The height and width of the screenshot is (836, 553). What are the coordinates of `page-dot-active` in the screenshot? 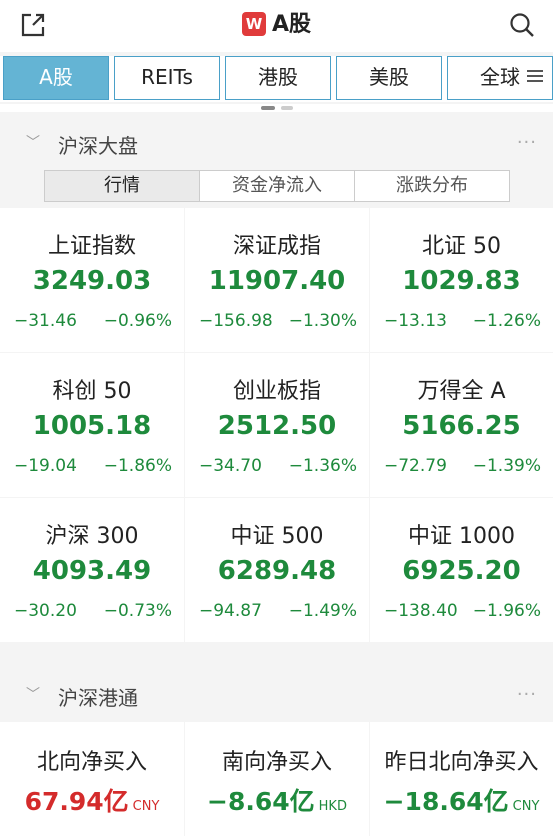 It's located at (268, 108).